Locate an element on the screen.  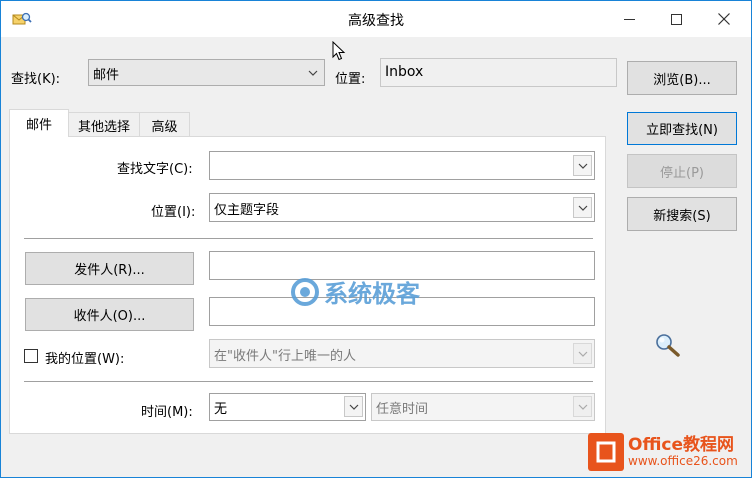
where-checkbox is located at coordinates (31, 356).